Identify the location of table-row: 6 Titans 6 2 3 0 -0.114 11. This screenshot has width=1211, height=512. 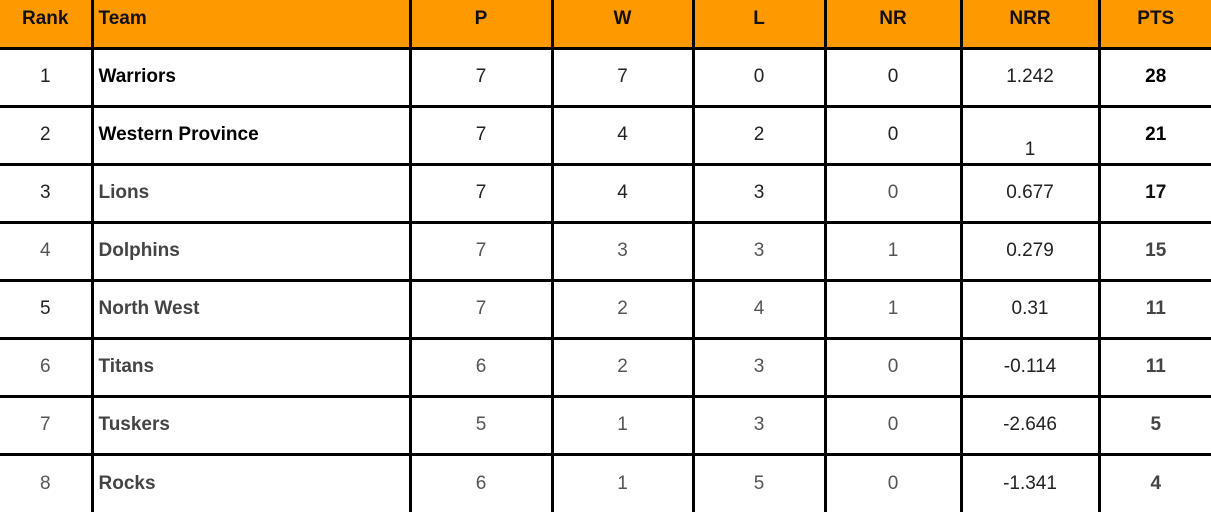
(605, 368).